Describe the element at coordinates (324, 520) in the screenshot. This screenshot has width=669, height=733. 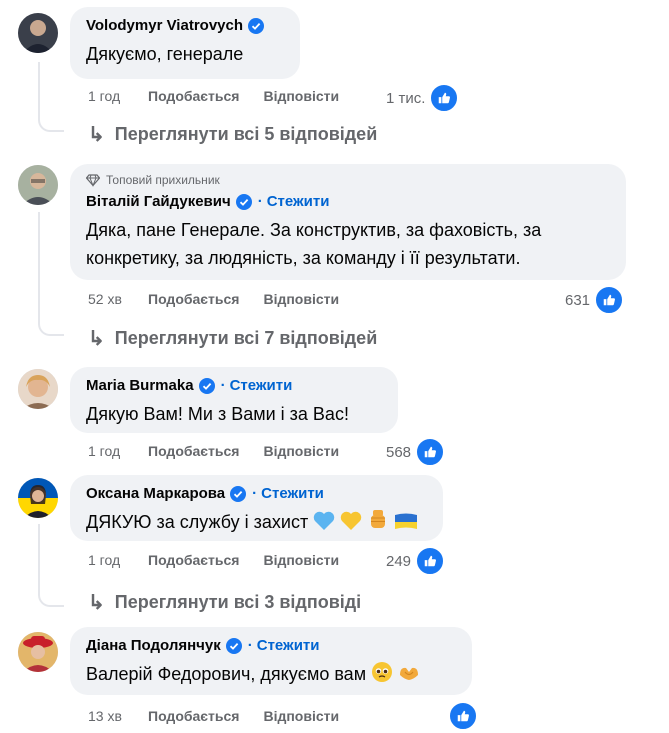
I see `blue-heart-icon` at that location.